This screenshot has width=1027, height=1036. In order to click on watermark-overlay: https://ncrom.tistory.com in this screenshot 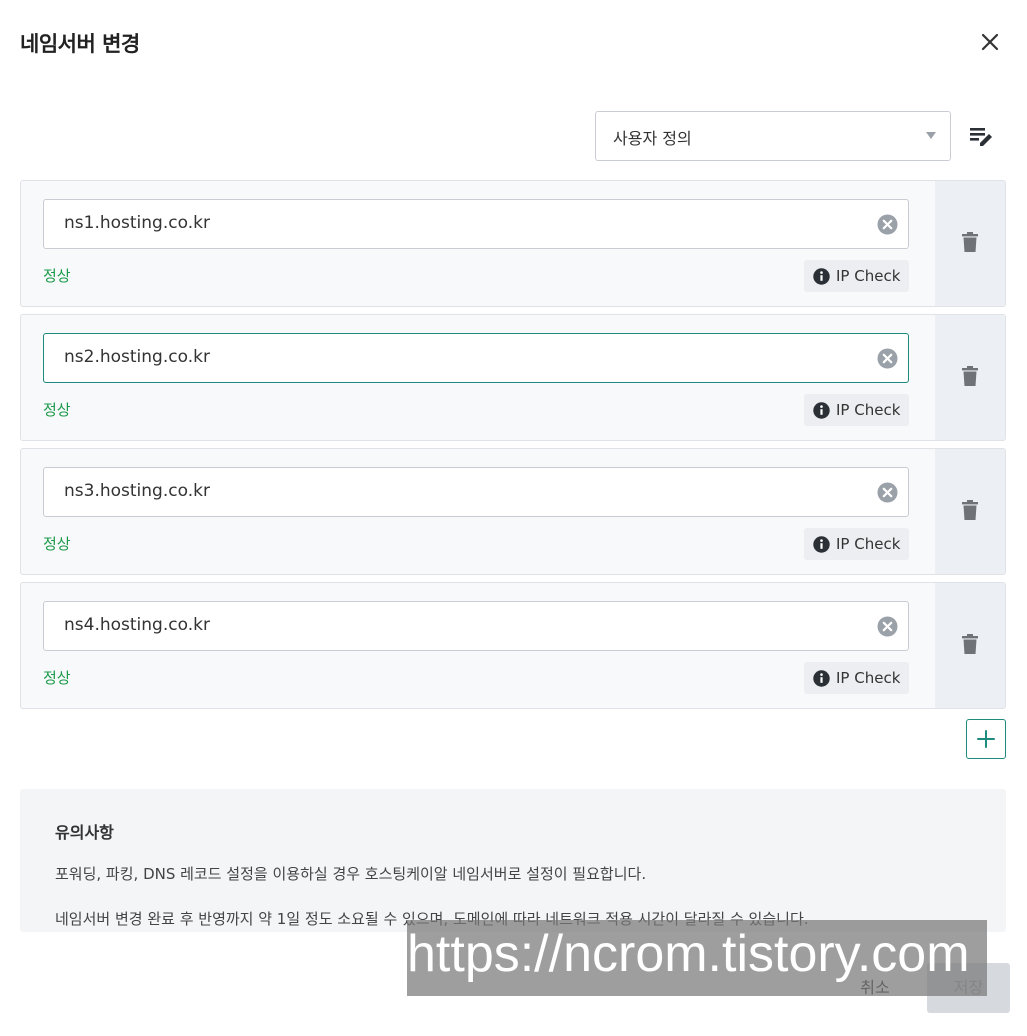, I will do `click(697, 958)`.